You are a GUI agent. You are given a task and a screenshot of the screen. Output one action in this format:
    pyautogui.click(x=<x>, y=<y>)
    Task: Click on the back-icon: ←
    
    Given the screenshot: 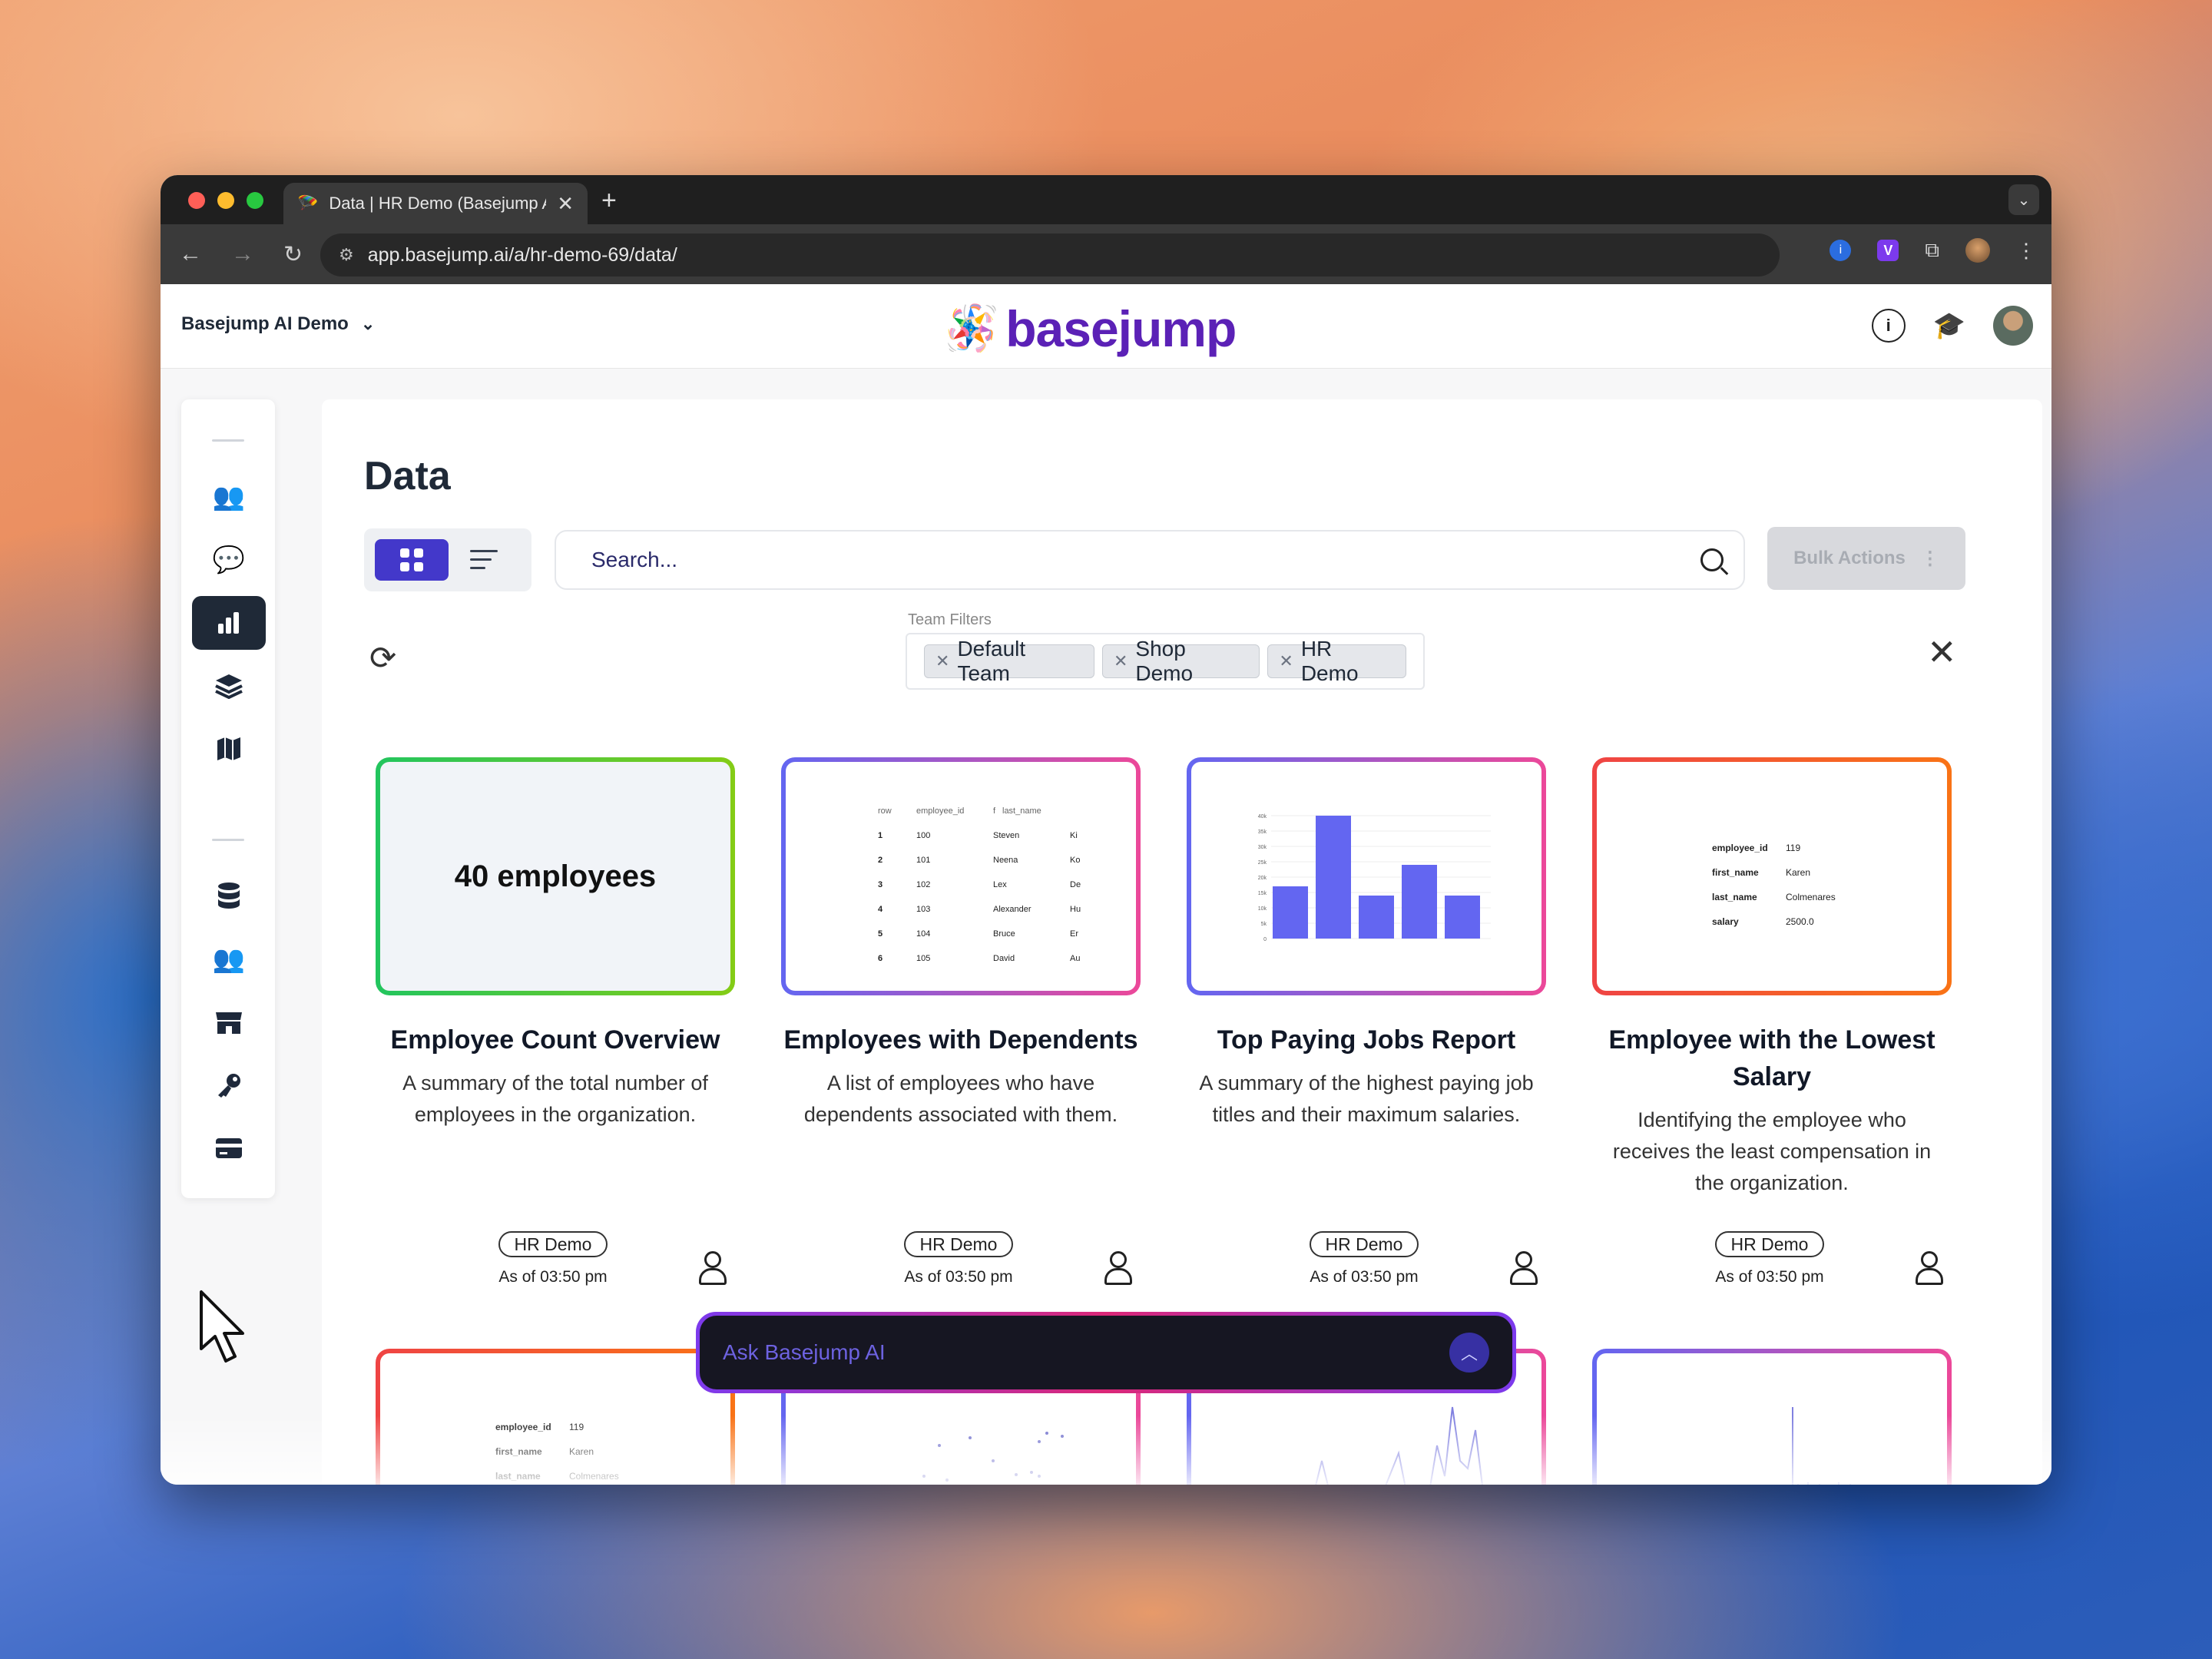 What is the action you would take?
    pyautogui.click(x=191, y=255)
    